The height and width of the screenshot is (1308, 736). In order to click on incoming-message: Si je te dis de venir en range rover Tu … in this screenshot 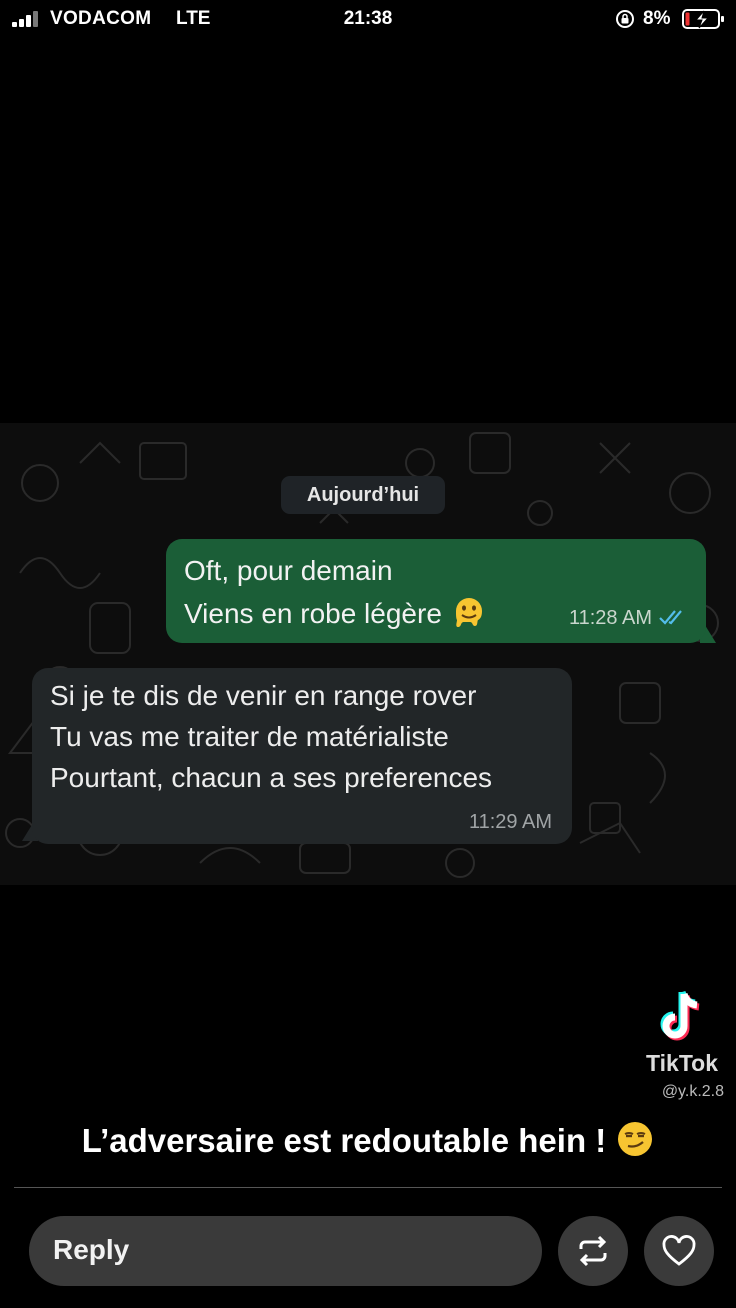, I will do `click(302, 756)`.